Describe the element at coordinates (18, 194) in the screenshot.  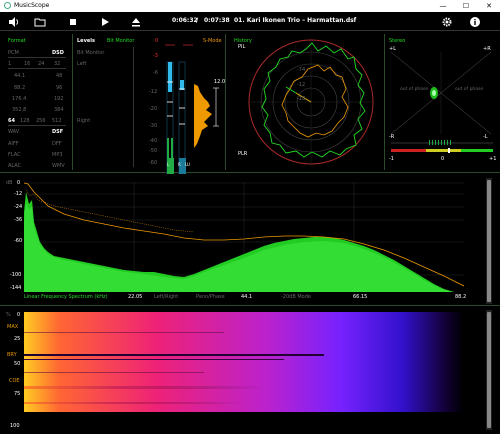
I see `spectrum-db-12: -12` at that location.